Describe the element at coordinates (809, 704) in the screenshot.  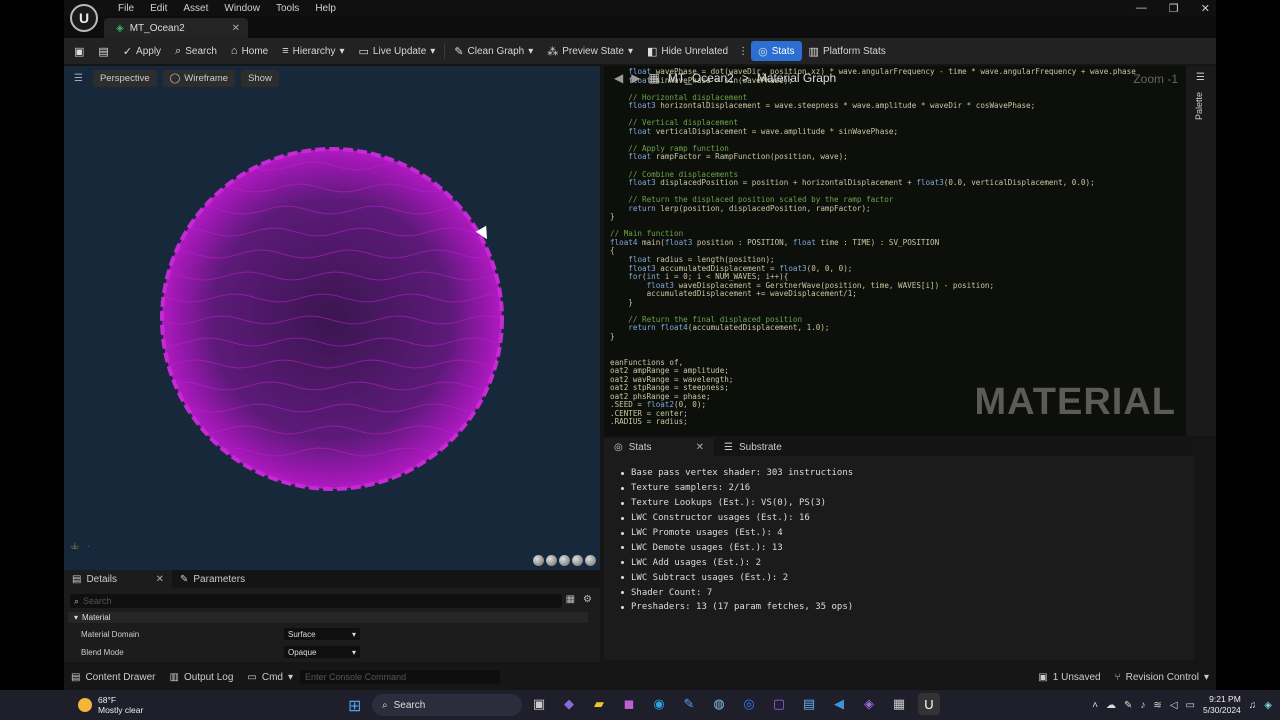
I see `notepad-icon: ▤` at that location.